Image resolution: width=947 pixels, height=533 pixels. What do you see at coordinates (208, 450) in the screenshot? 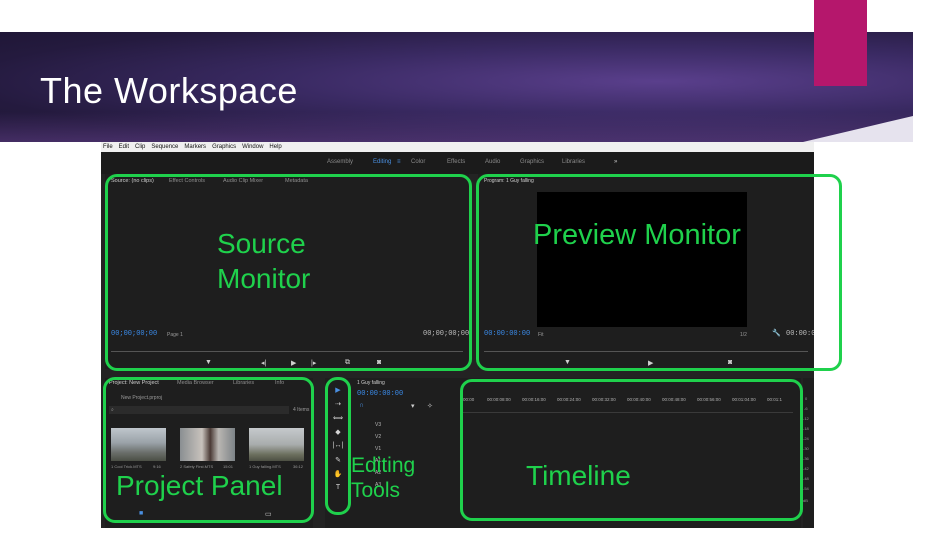
I see `project-panel-highlight` at bounding box center [208, 450].